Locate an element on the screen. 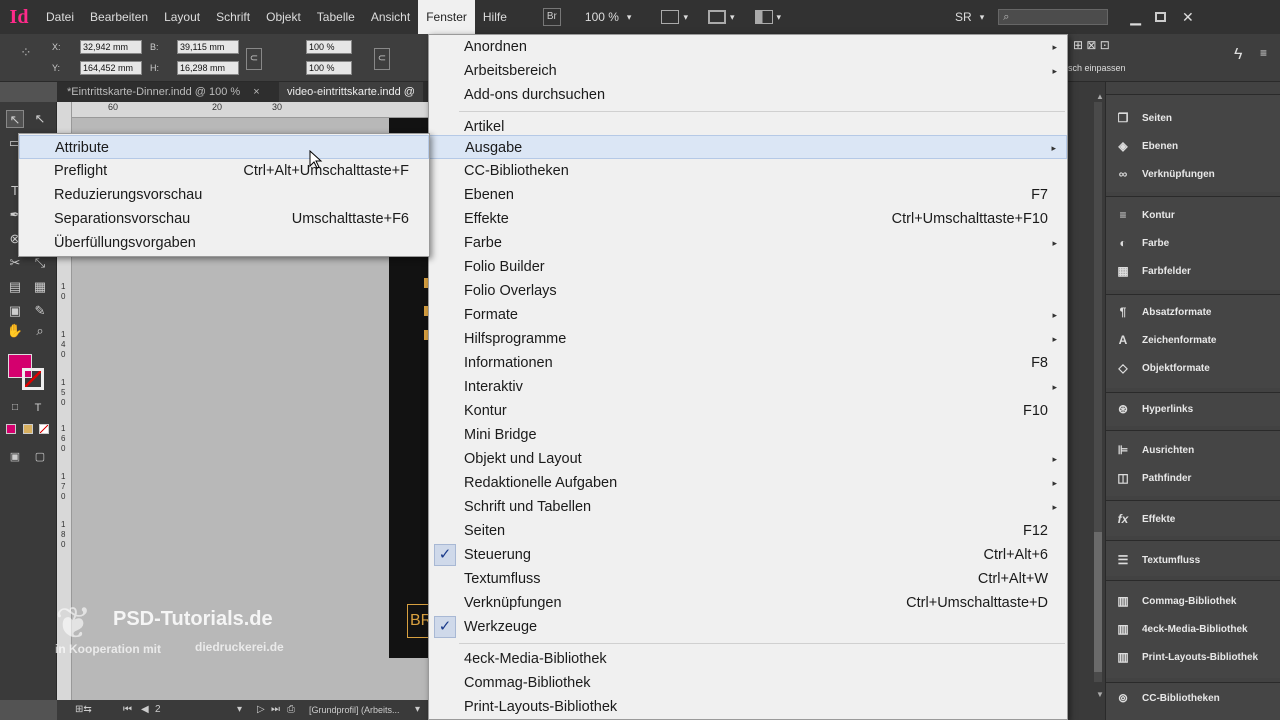  open-page-icon: ⎙ is located at coordinates (291, 709).